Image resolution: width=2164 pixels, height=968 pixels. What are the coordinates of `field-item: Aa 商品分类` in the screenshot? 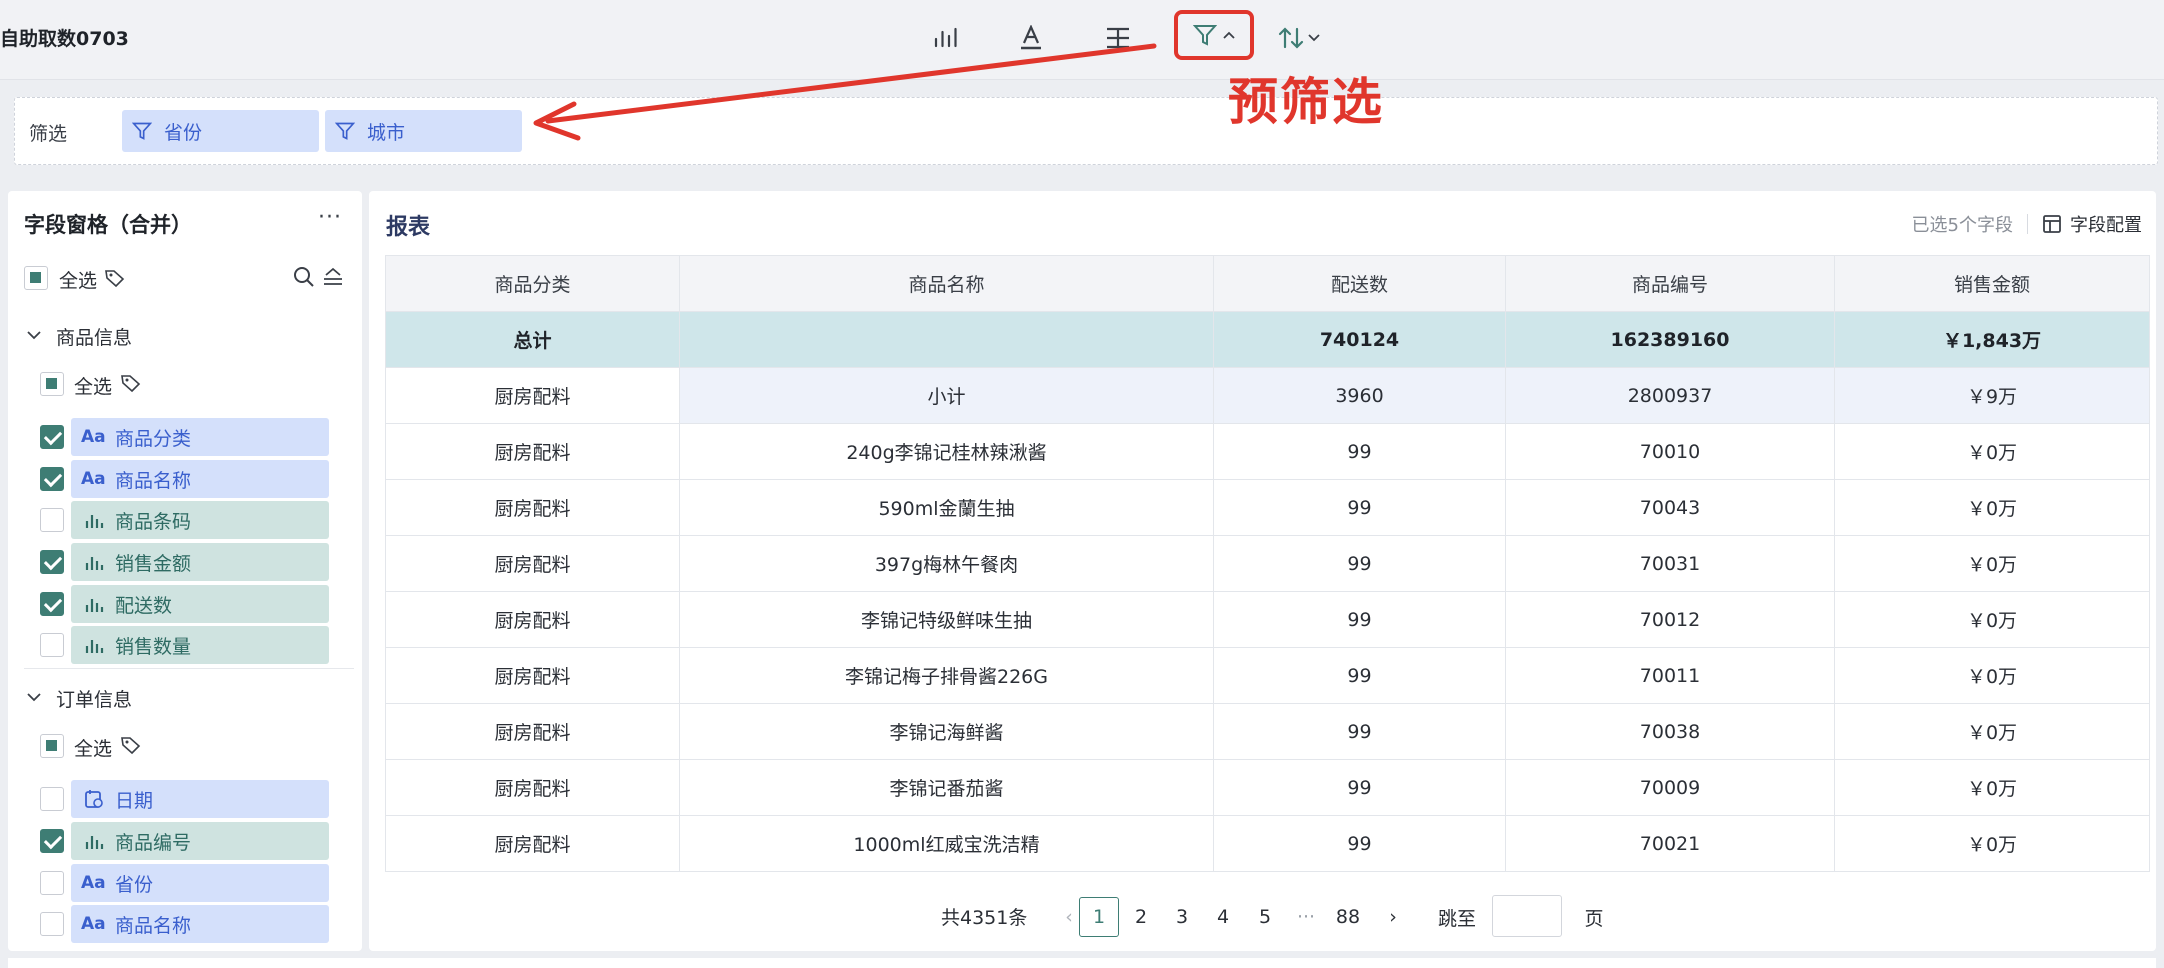 It's located at (200, 437).